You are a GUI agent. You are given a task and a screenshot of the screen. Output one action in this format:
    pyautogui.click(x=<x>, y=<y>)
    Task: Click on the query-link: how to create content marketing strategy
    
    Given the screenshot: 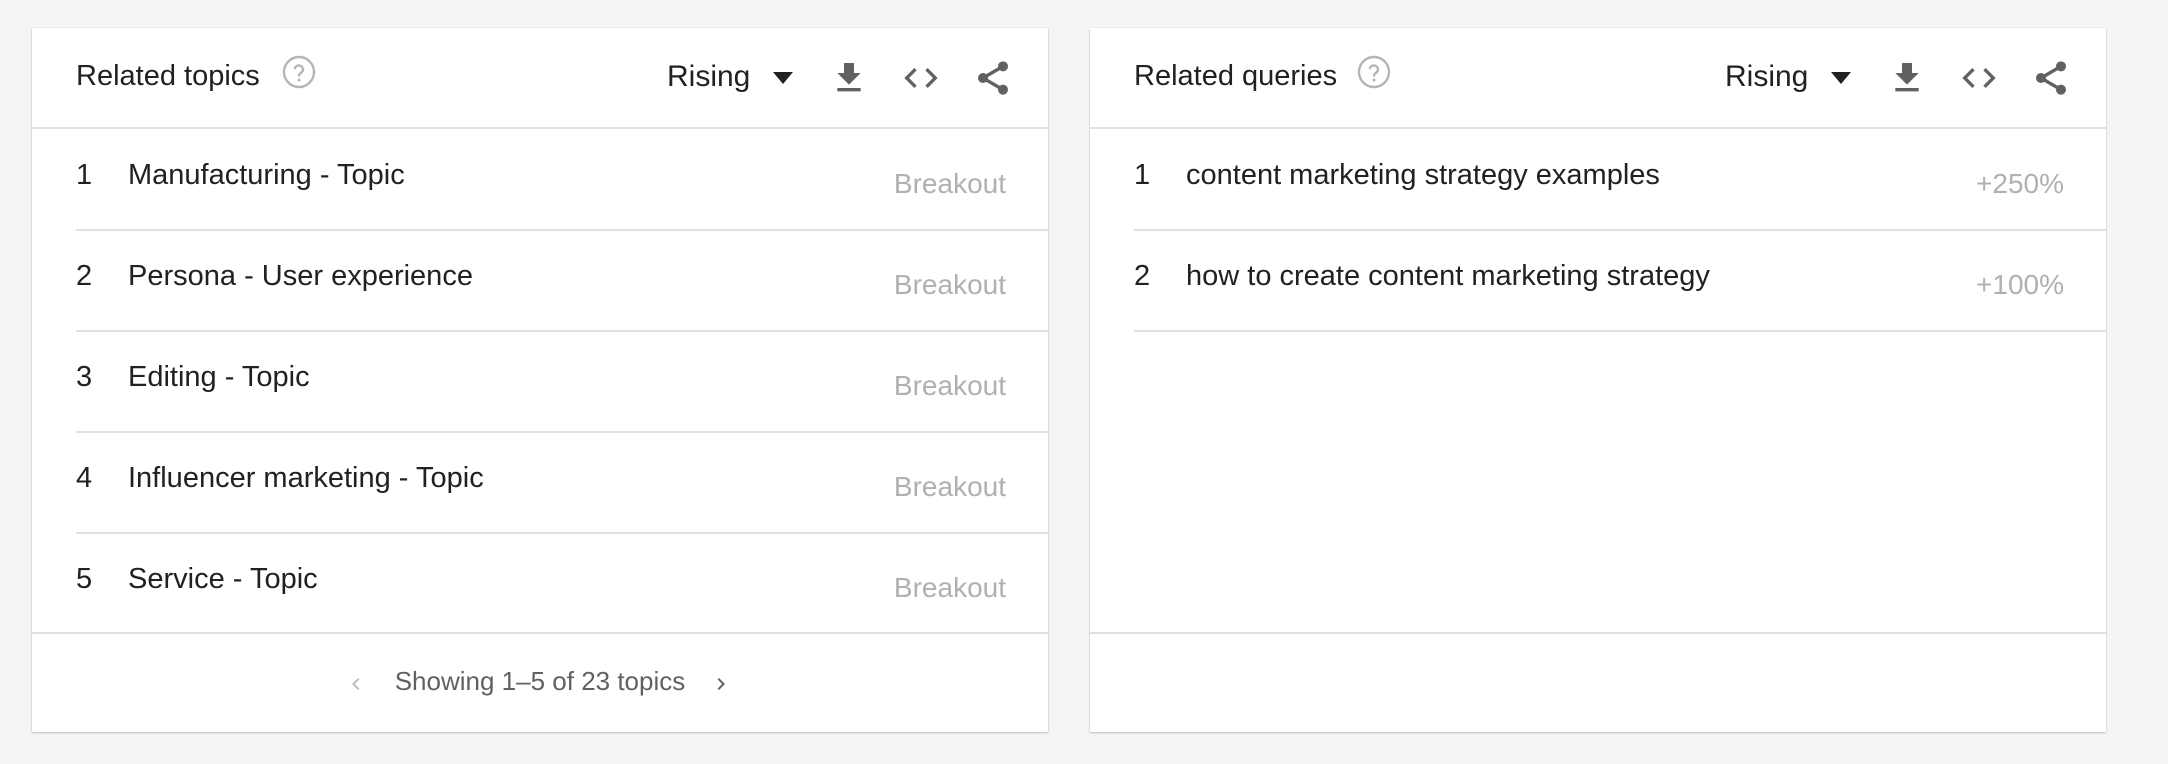 What is the action you would take?
    pyautogui.click(x=1448, y=276)
    